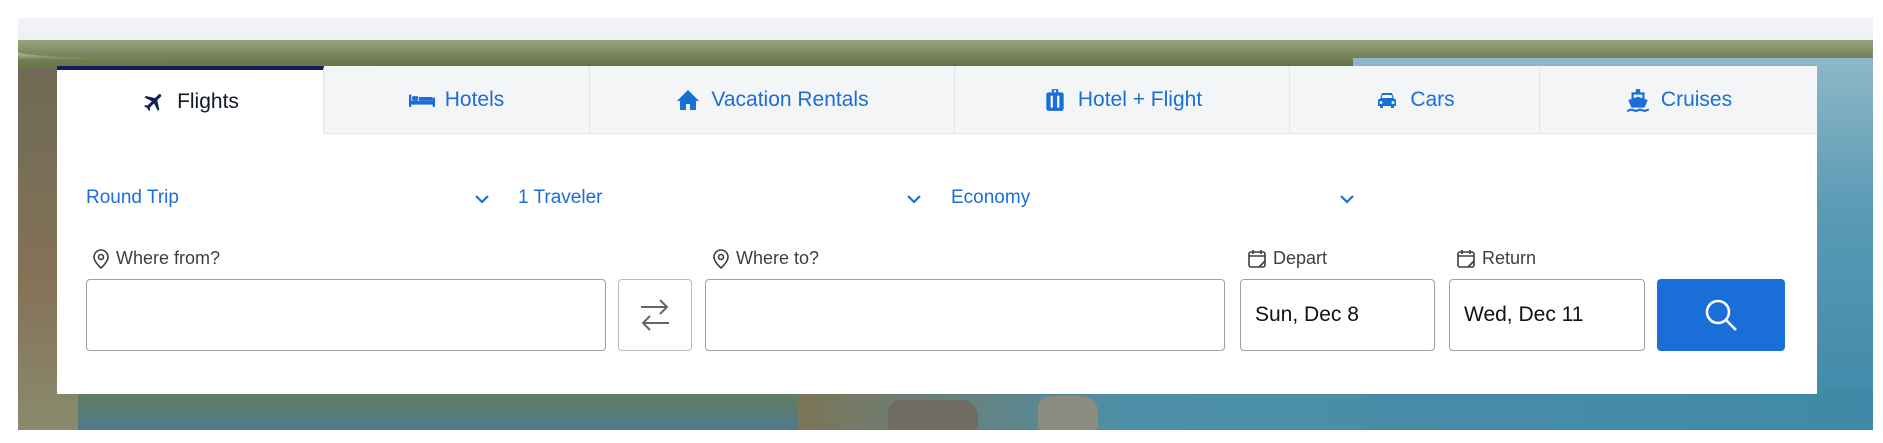 The width and height of the screenshot is (1883, 443). What do you see at coordinates (288, 198) in the screenshot?
I see `trip-type-select: Round Trip` at bounding box center [288, 198].